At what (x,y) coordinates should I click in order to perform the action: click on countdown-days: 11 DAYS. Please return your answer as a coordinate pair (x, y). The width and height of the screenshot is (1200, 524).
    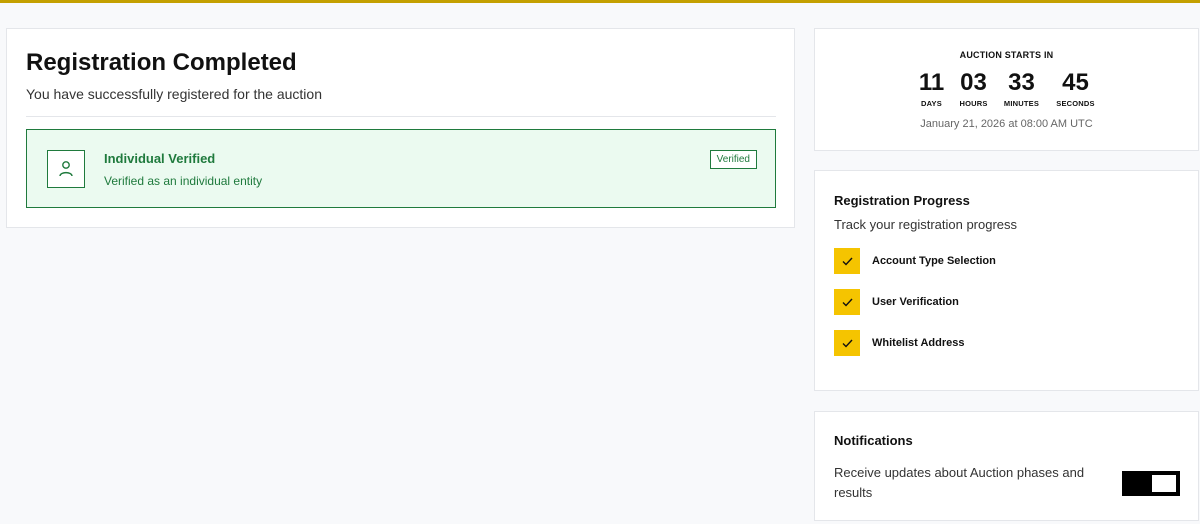
    Looking at the image, I should click on (932, 88).